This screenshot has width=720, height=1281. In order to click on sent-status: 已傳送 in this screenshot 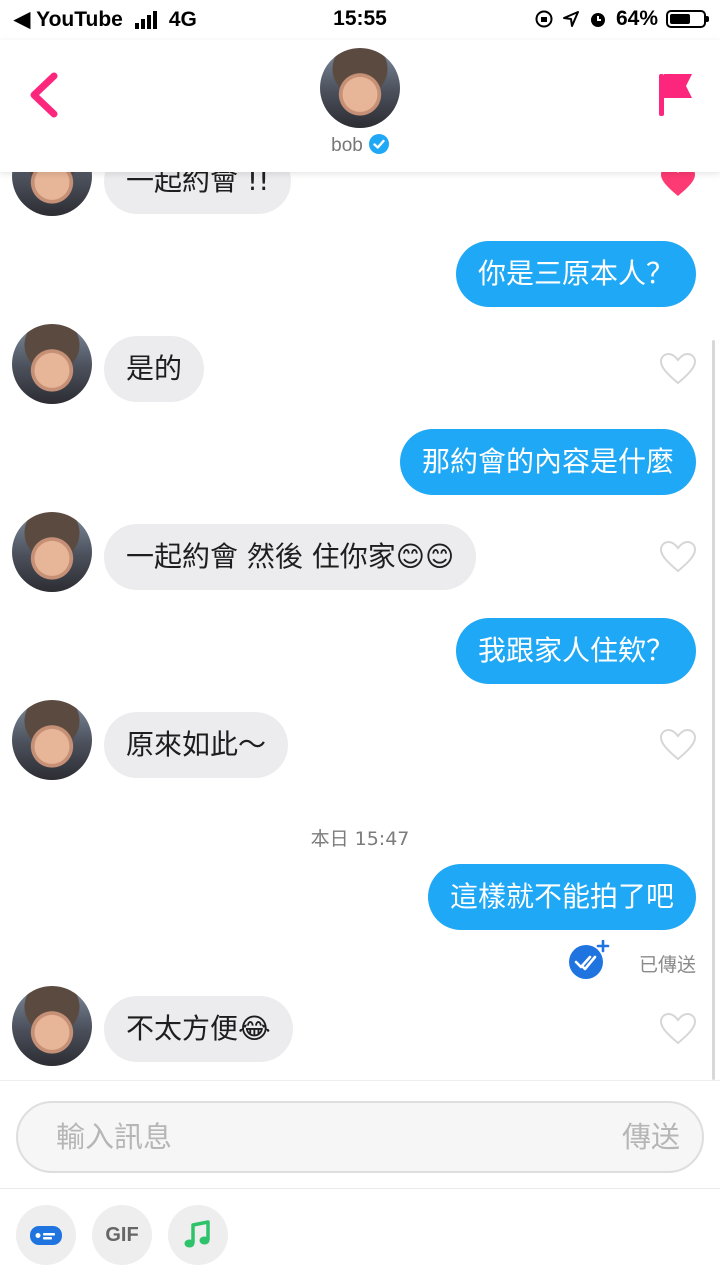, I will do `click(667, 965)`.